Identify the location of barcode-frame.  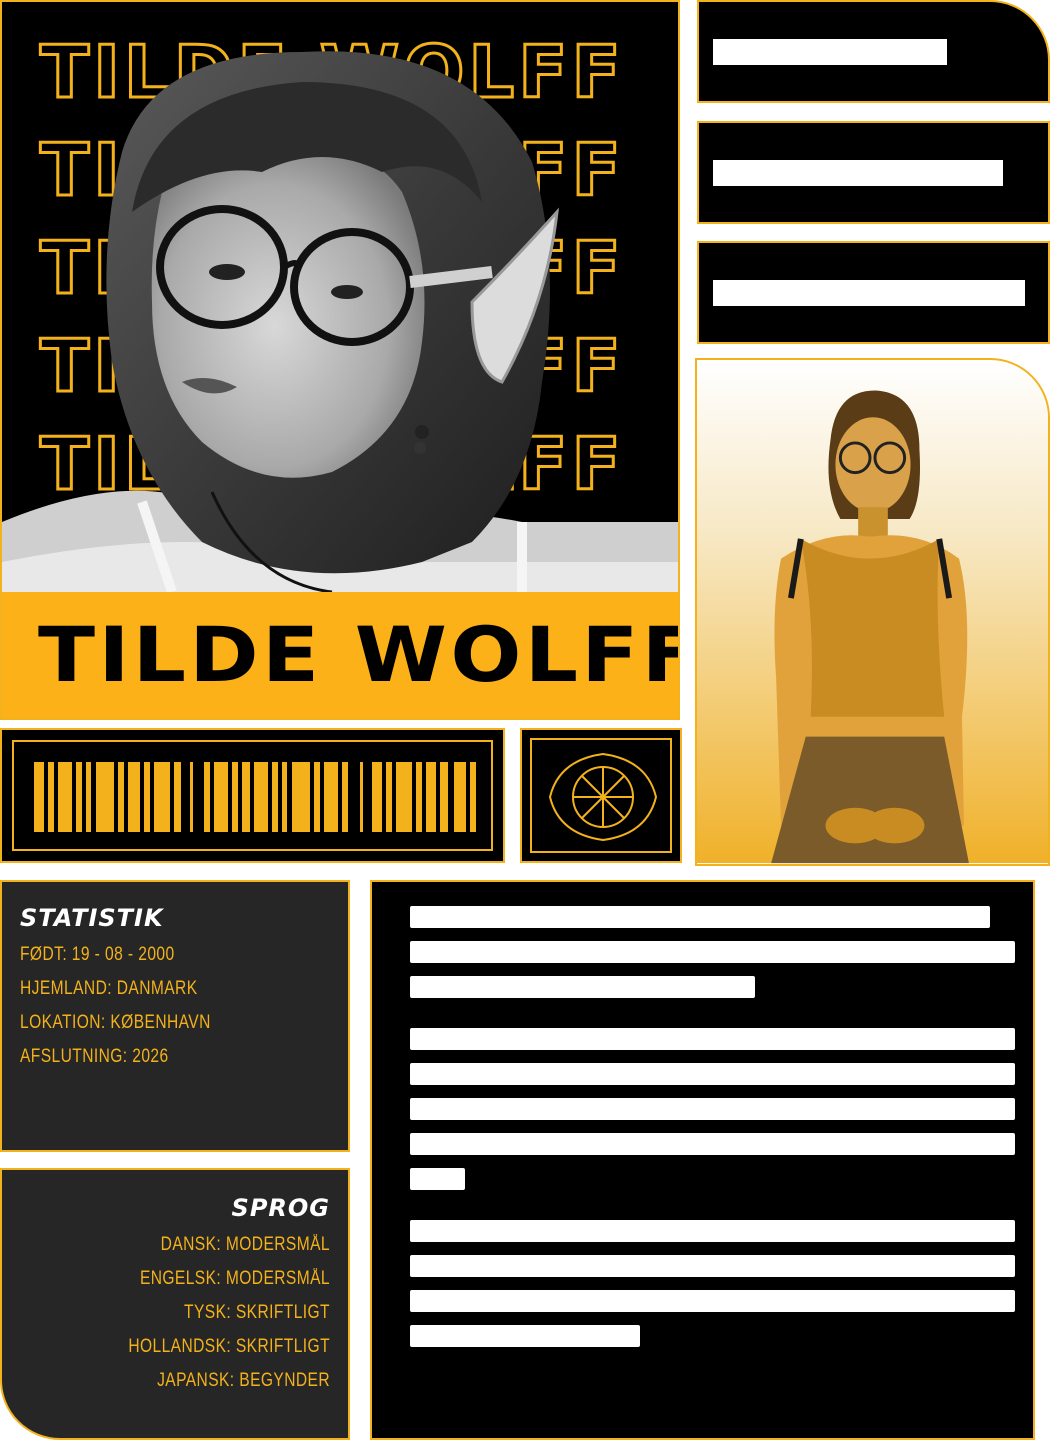
(252, 795).